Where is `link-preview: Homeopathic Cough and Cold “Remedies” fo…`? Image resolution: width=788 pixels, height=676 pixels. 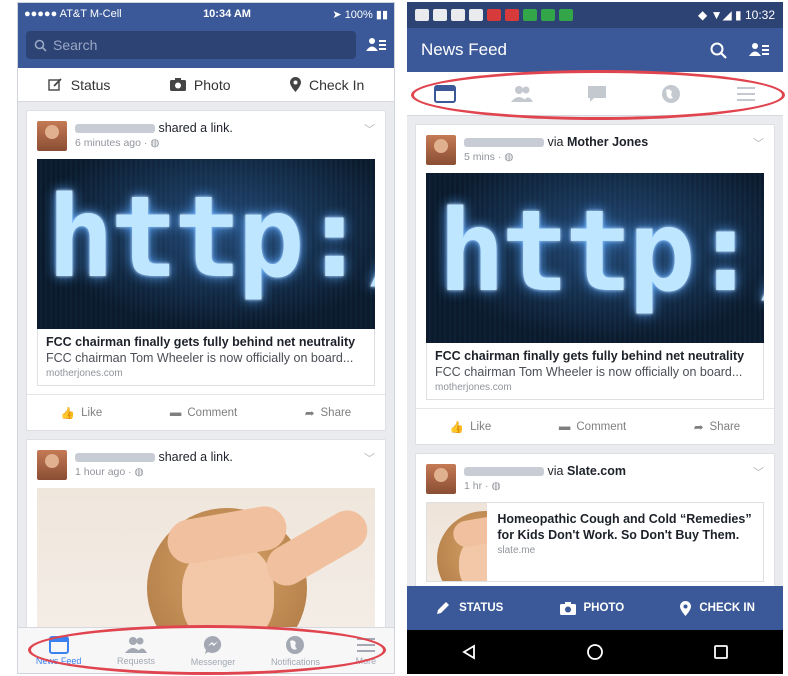
link-preview: Homeopathic Cough and Cold “Remedies” fo… is located at coordinates (595, 542).